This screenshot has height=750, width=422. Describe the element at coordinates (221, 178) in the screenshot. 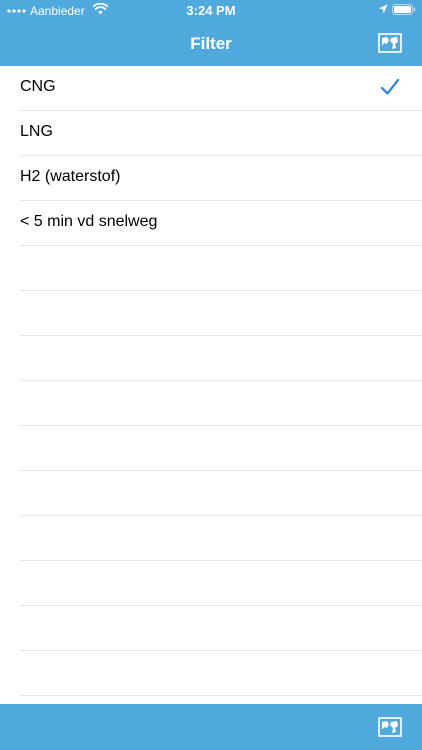

I see `filter-option-row: H2 (waterstof)` at that location.